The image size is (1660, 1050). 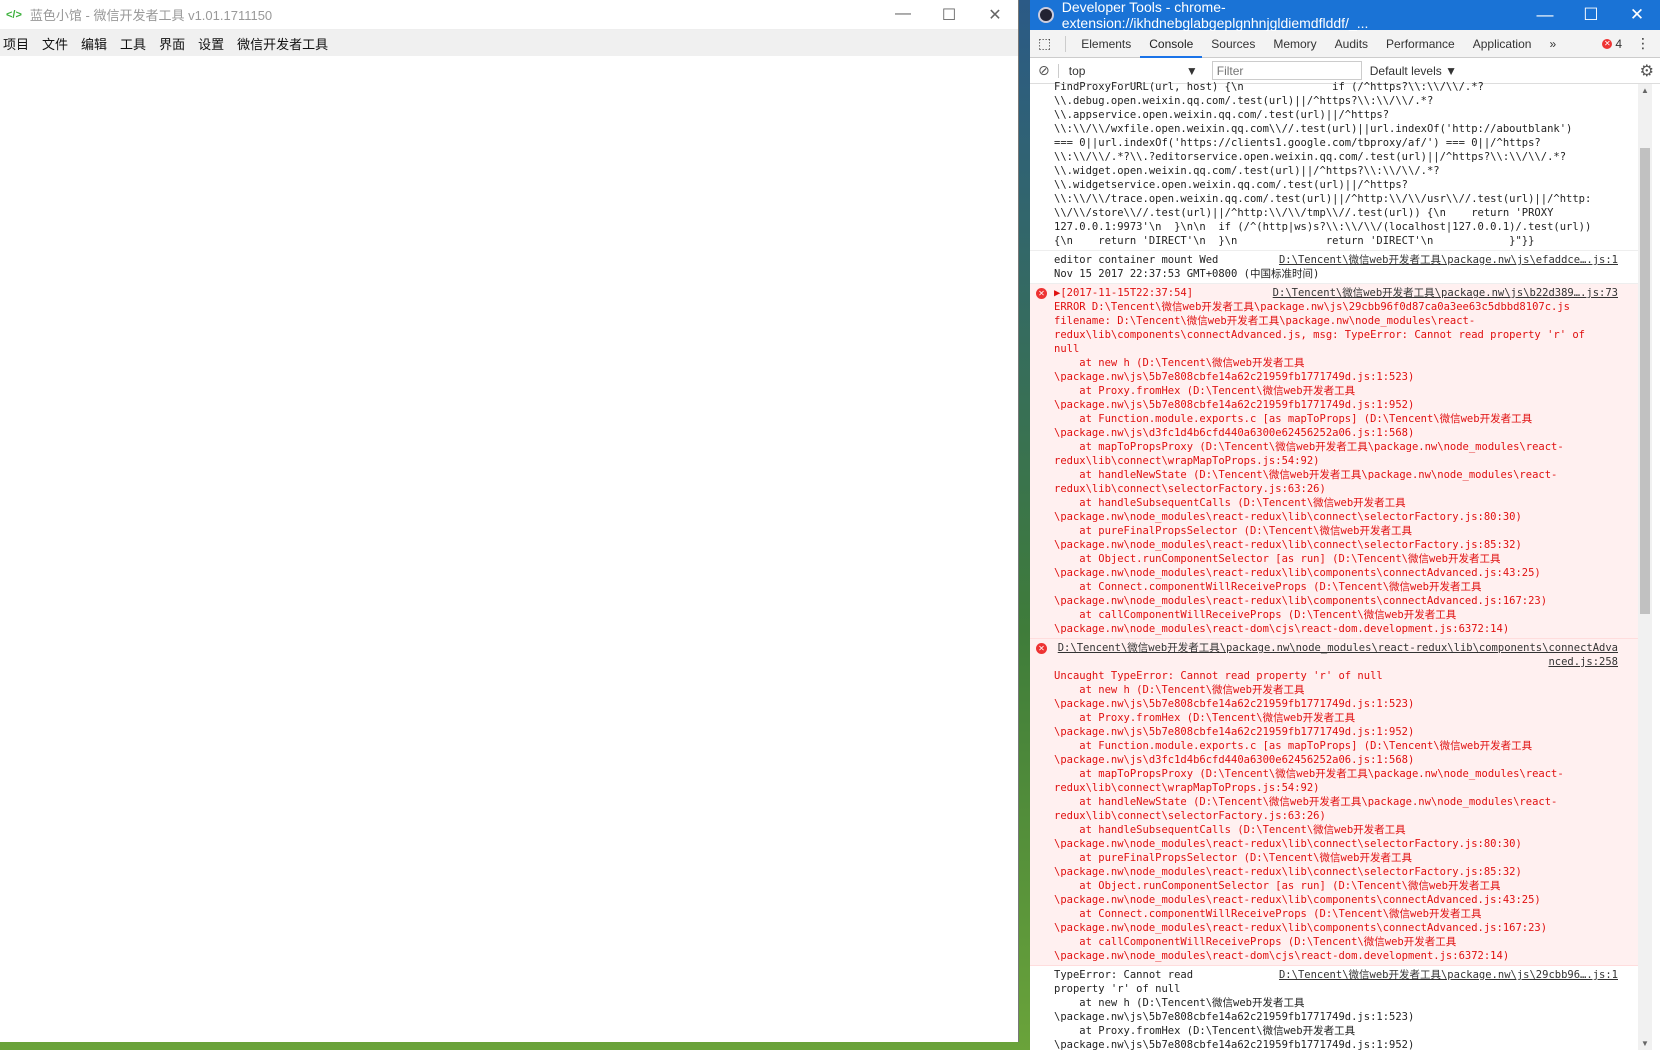 What do you see at coordinates (1233, 44) in the screenshot?
I see `tab-sources: Sources` at bounding box center [1233, 44].